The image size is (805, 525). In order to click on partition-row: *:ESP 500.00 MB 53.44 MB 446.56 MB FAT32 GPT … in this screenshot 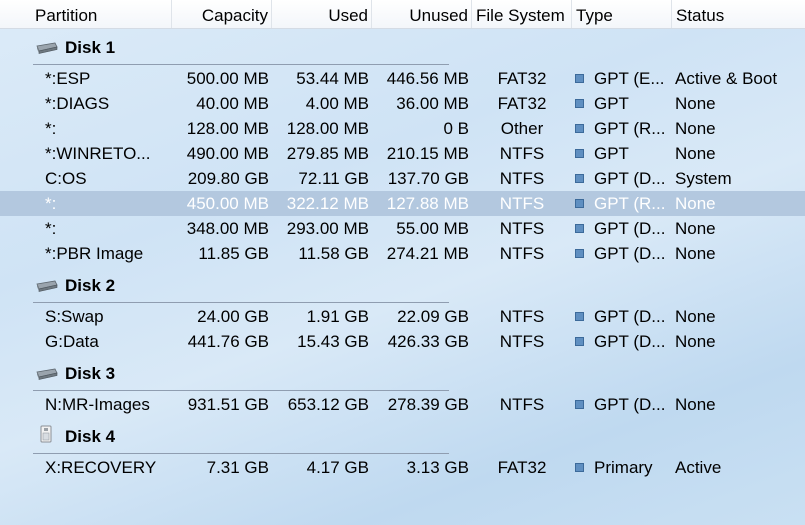, I will do `click(402, 78)`.